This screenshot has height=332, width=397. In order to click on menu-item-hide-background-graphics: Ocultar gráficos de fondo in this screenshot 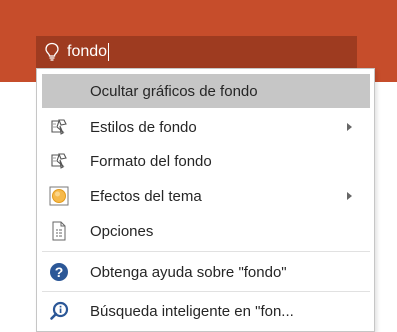, I will do `click(206, 91)`.